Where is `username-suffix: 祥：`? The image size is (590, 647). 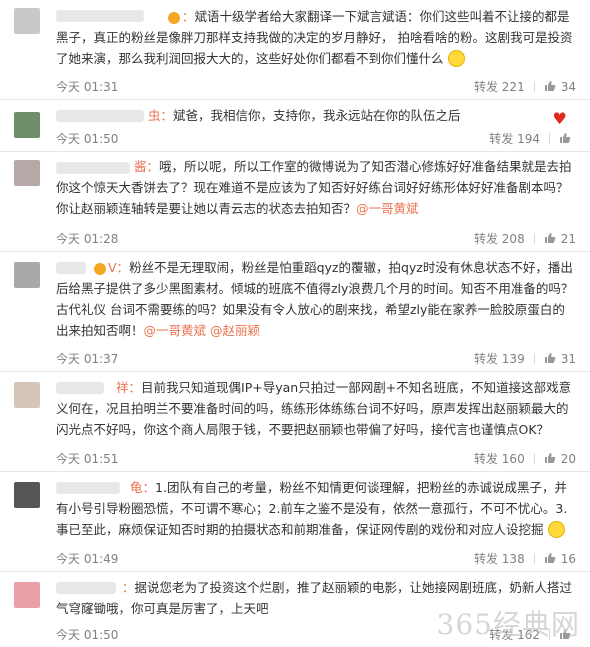
username-suffix: 祥： is located at coordinates (128, 387).